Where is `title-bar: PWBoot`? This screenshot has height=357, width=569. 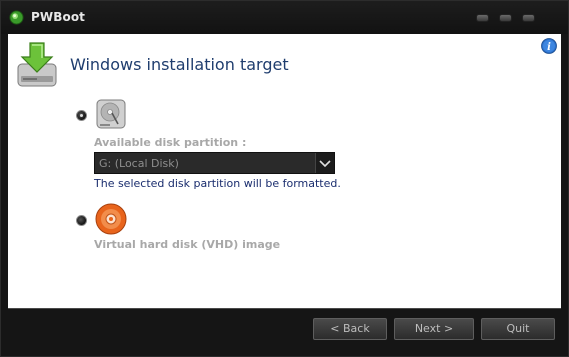
title-bar: PWBoot is located at coordinates (284, 17).